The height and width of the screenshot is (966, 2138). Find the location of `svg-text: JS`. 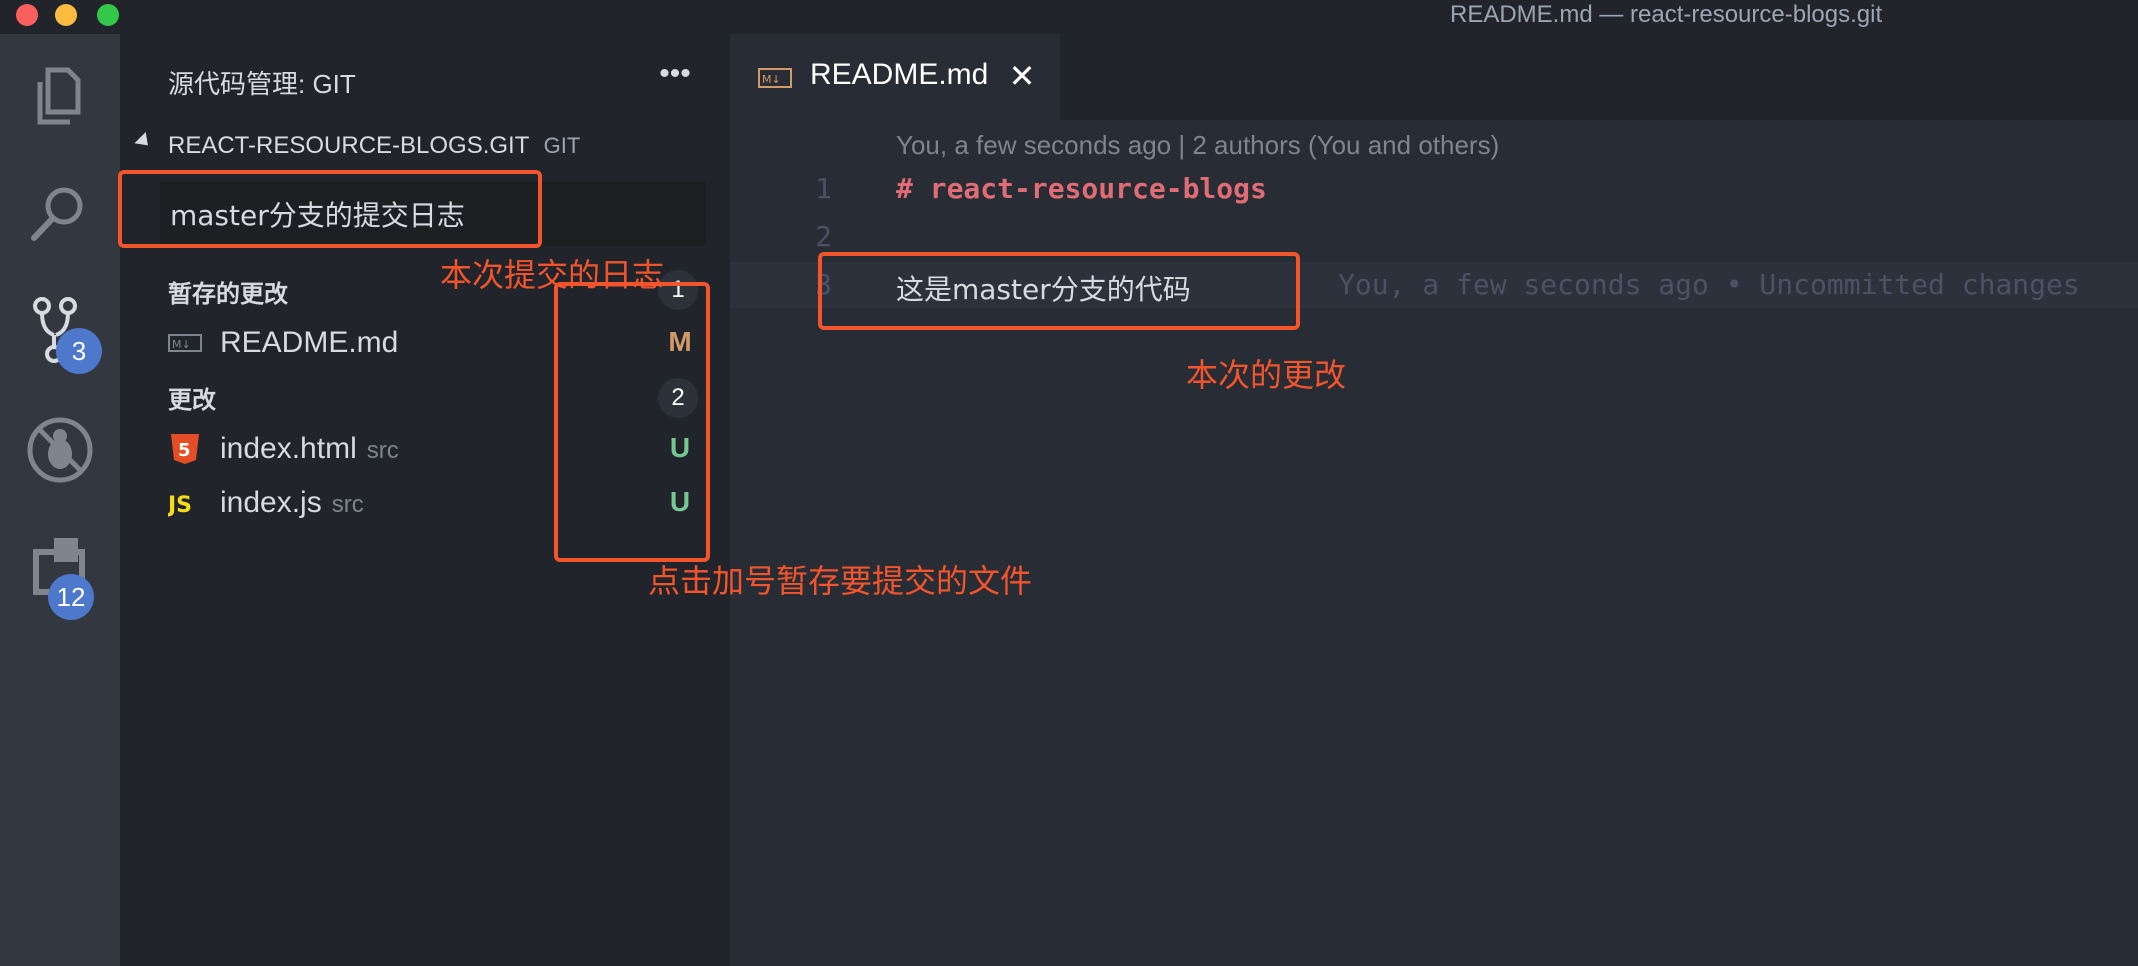

svg-text: JS is located at coordinates (180, 505).